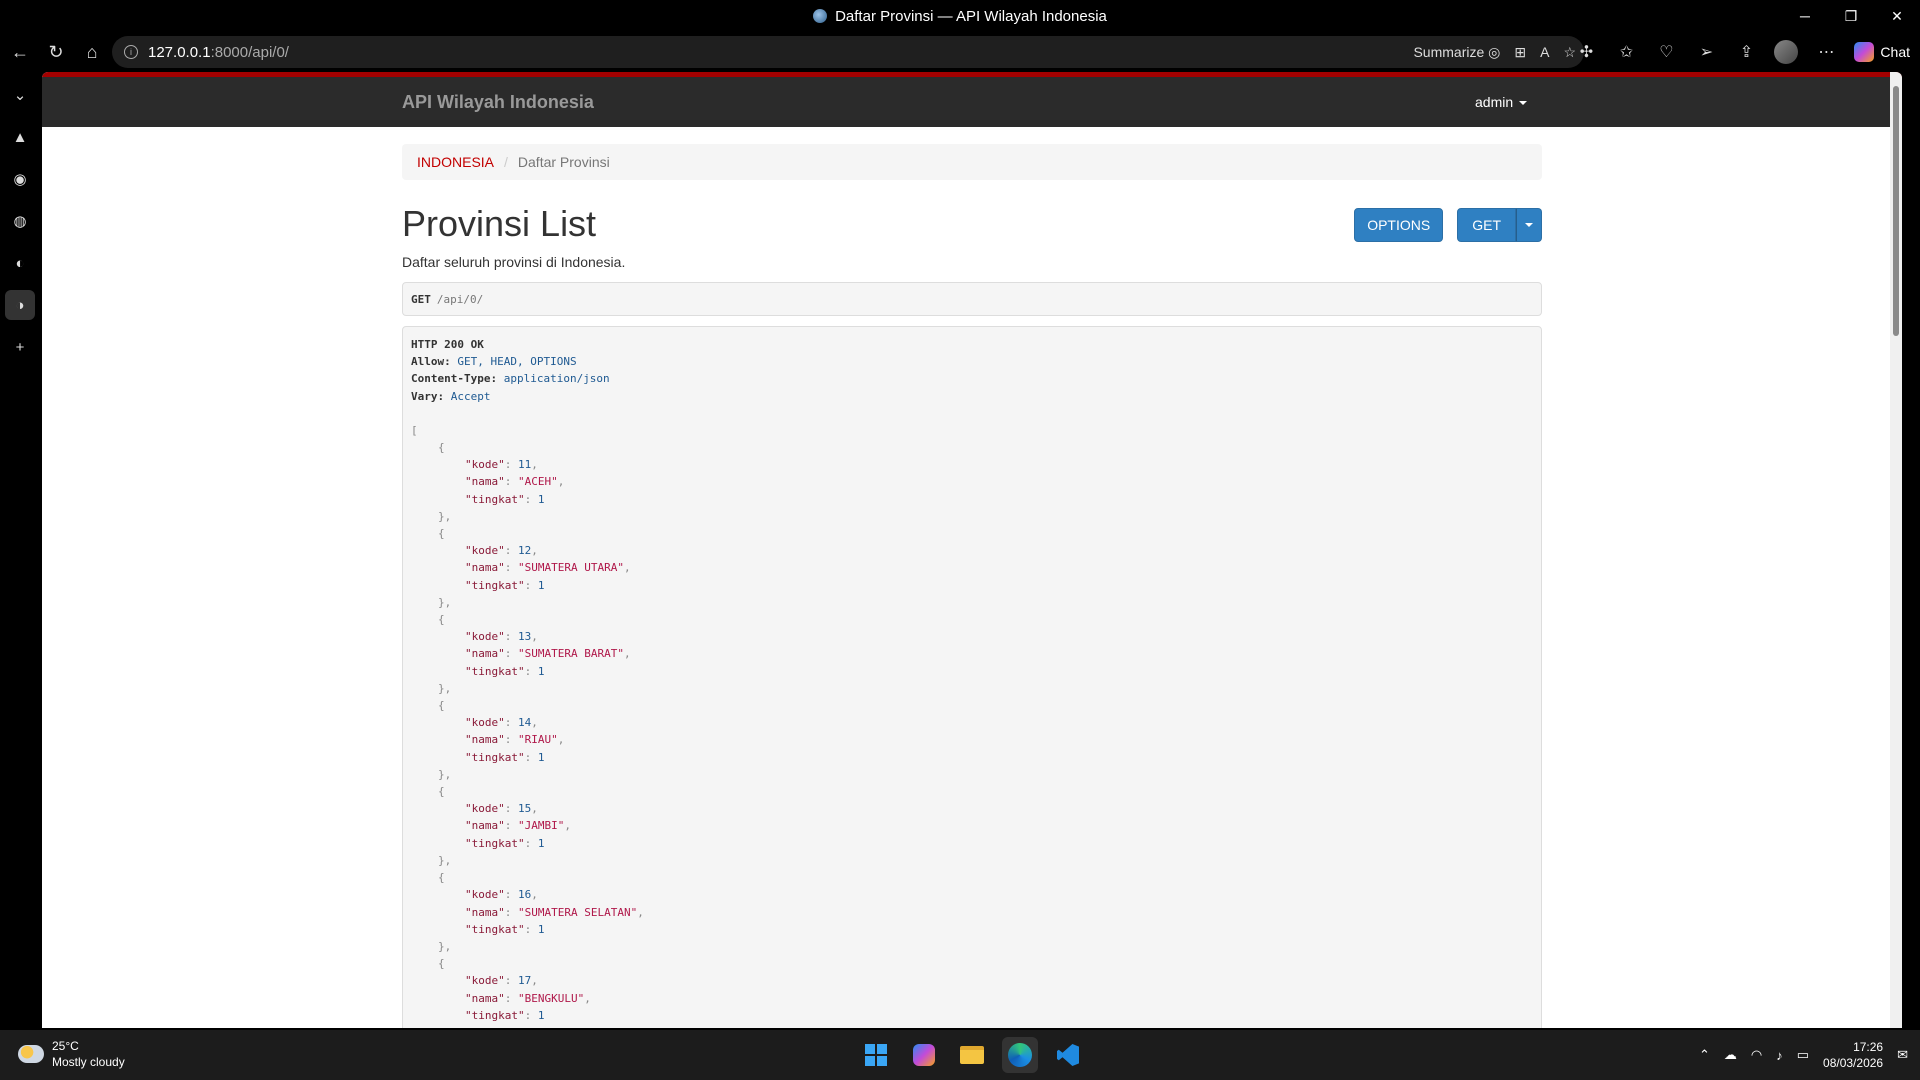 The image size is (1920, 1080). What do you see at coordinates (20, 95) in the screenshot?
I see `collapse-sidebar-icon: ⌄` at bounding box center [20, 95].